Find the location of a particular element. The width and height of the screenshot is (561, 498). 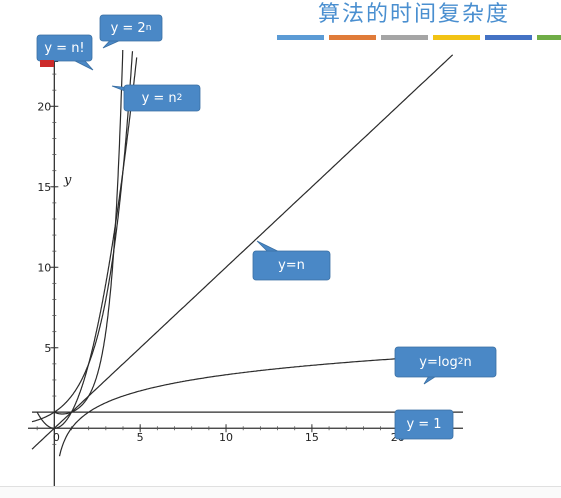

callout-label-factorial: y = n! is located at coordinates (64, 48).